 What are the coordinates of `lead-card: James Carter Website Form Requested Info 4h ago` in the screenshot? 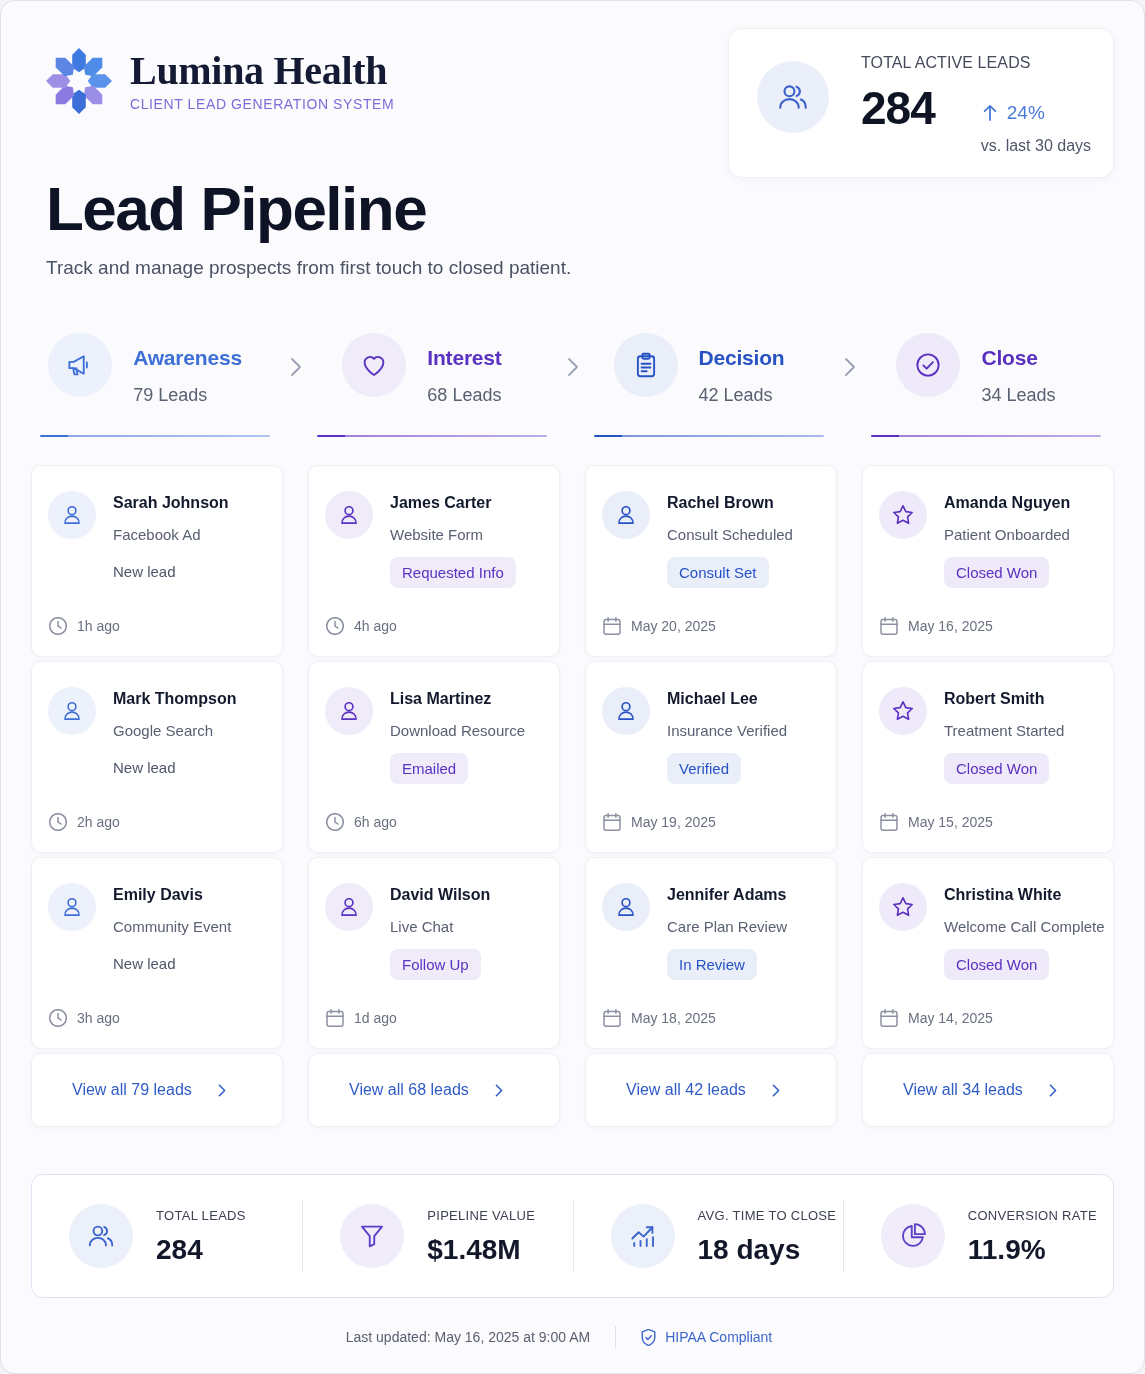 It's located at (434, 561).